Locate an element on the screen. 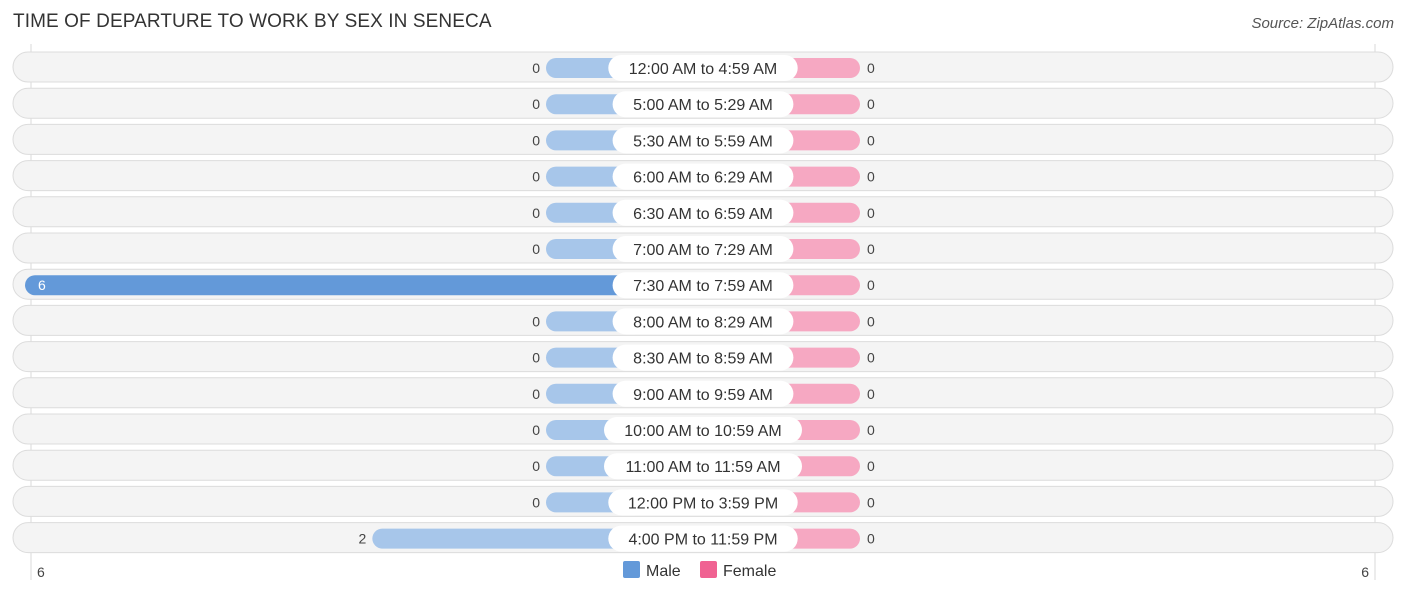 Image resolution: width=1406 pixels, height=595 pixels. legend-label-male: Male is located at coordinates (663, 571).